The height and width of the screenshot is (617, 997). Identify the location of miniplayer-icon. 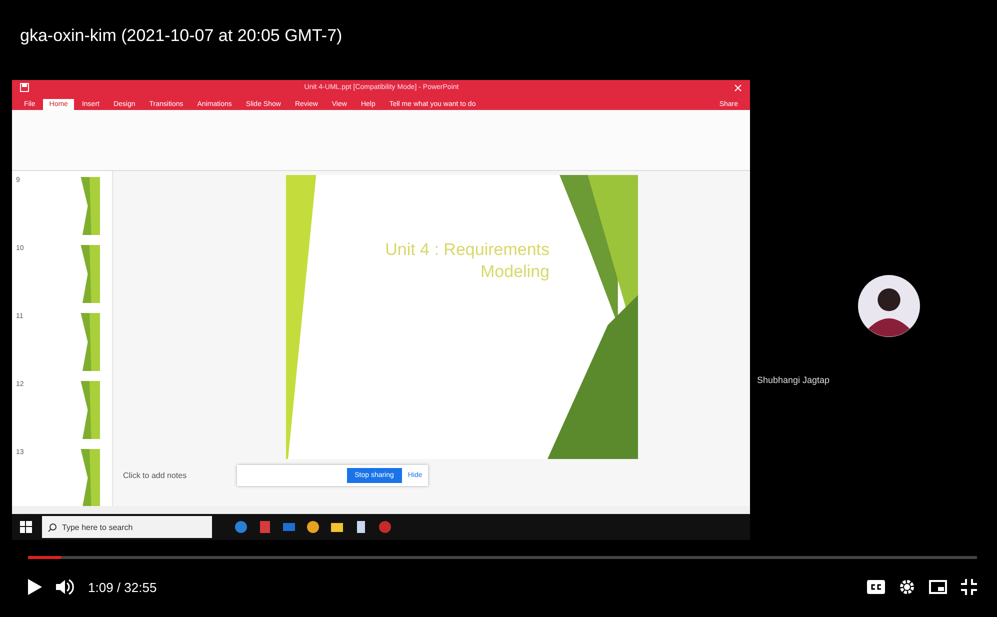
(938, 587).